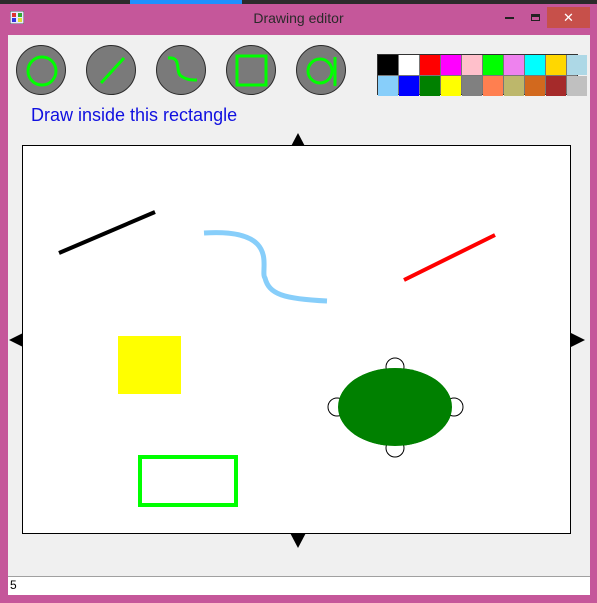  What do you see at coordinates (265, 267) in the screenshot?
I see `light-blue-curve-shape` at bounding box center [265, 267].